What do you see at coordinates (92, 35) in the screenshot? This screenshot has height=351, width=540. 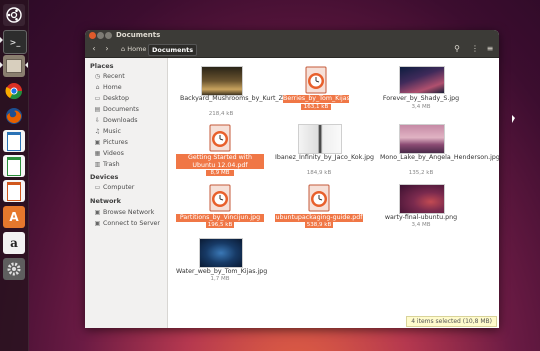 I see `close-icon` at bounding box center [92, 35].